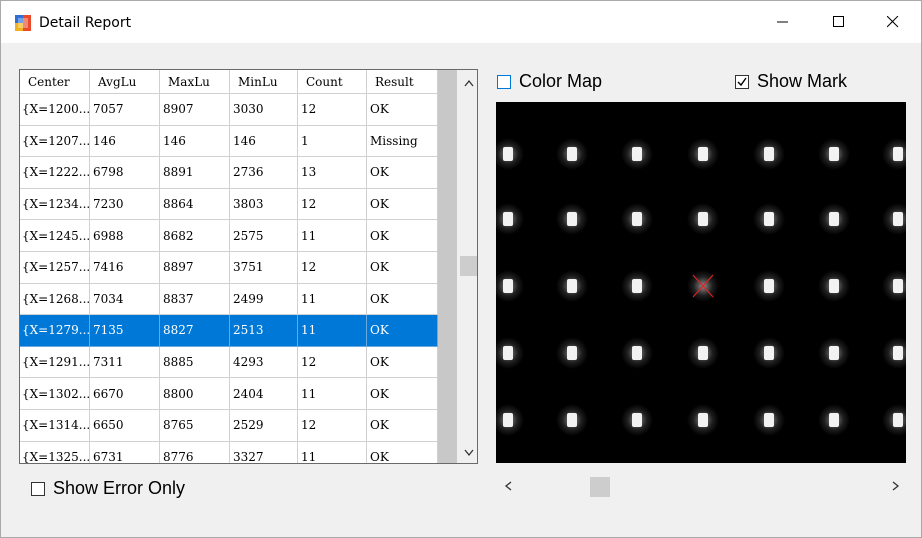  I want to click on table-vertical-scrollbar, so click(457, 266).